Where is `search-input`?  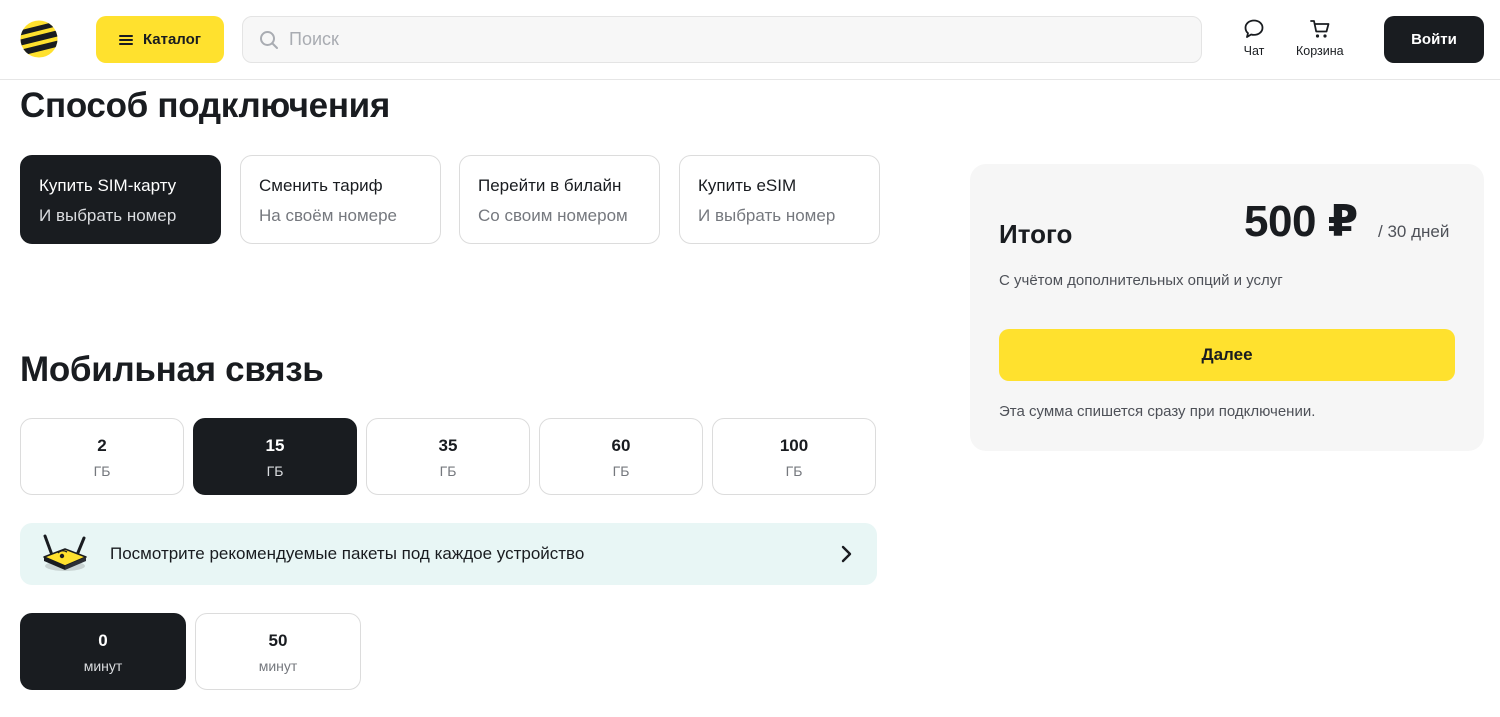 search-input is located at coordinates (729, 39).